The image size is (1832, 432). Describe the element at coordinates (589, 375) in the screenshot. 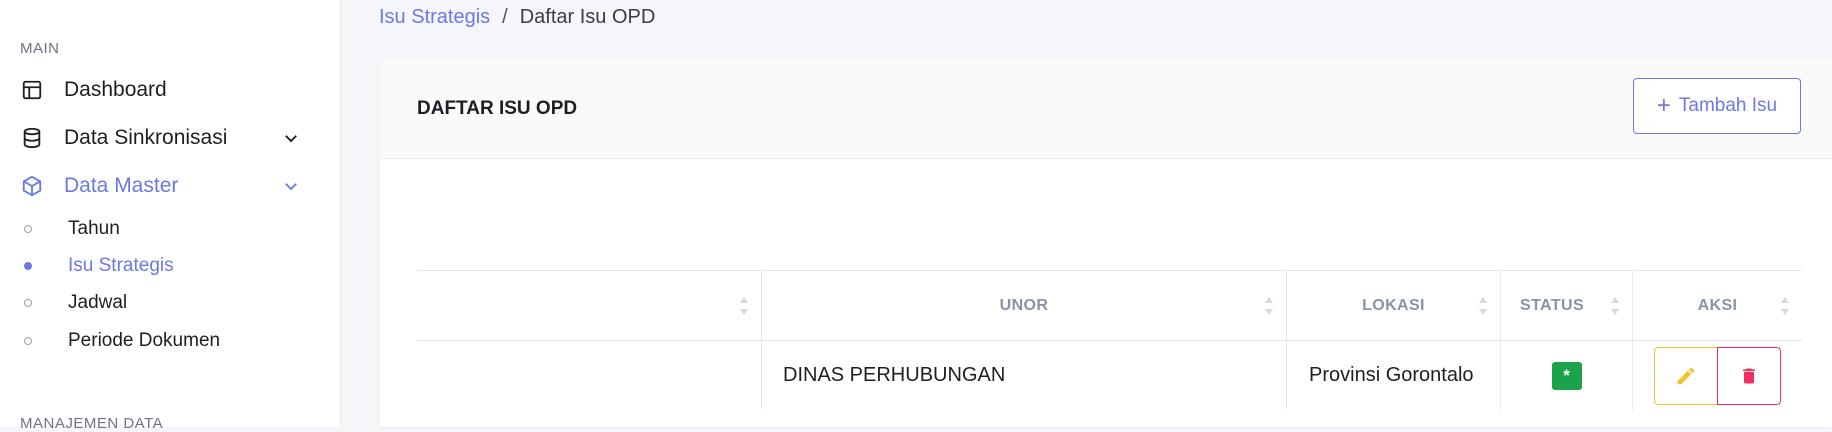

I see `table-cell-blank` at that location.